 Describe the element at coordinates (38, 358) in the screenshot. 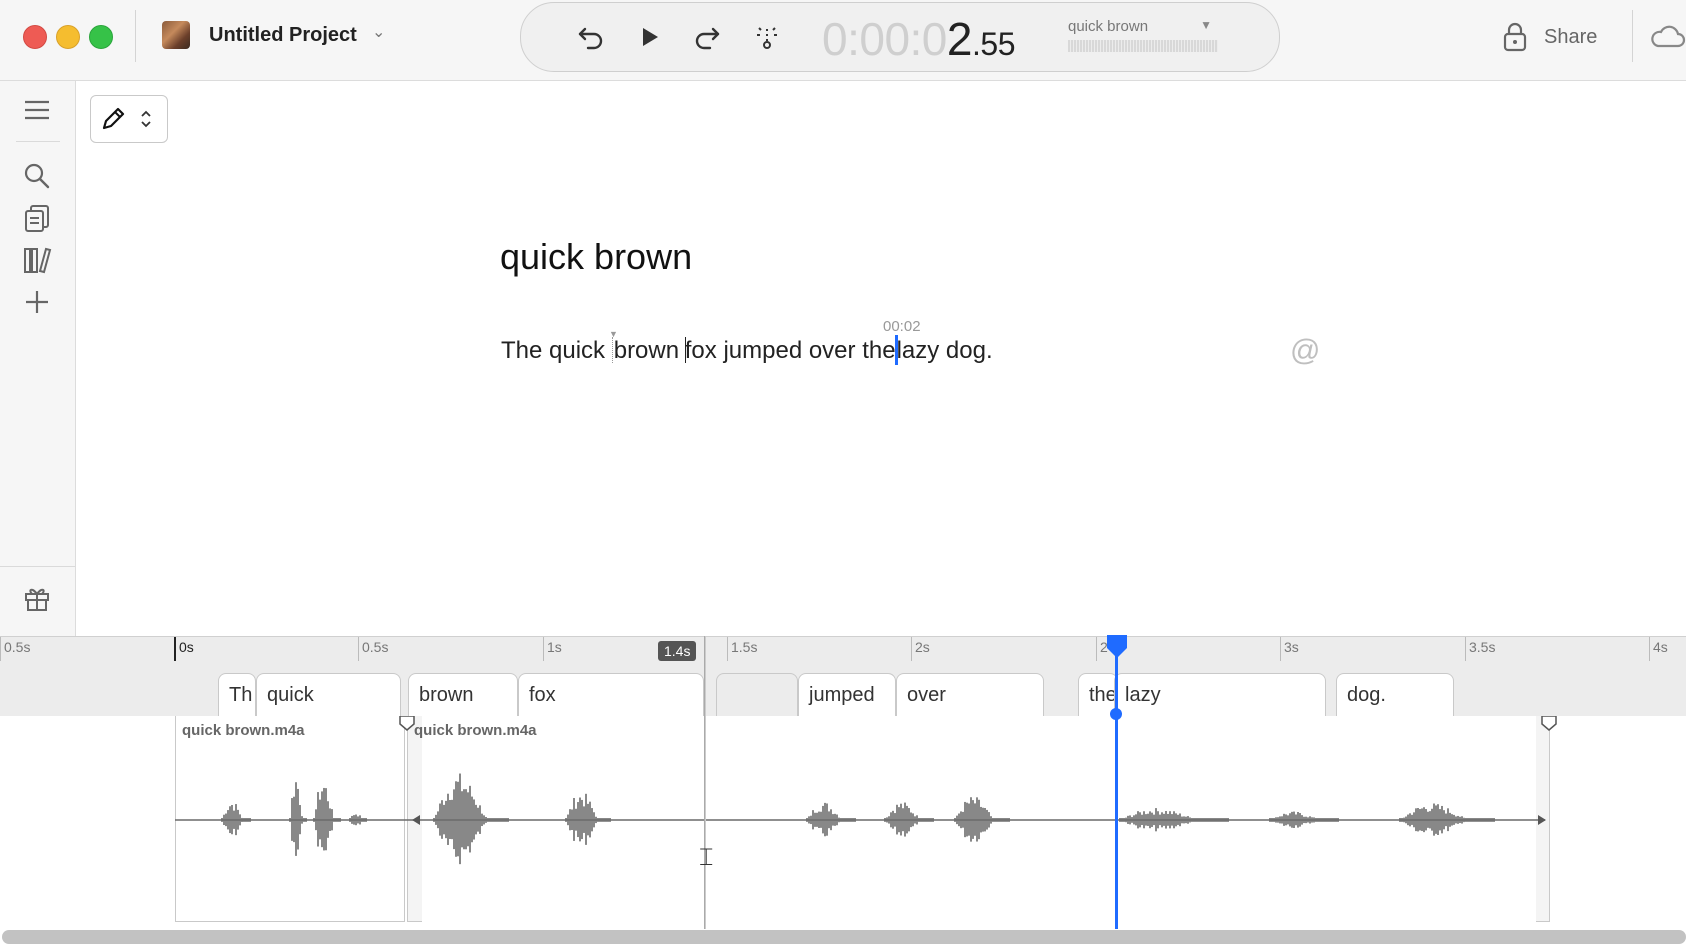

I see `sidebar` at that location.